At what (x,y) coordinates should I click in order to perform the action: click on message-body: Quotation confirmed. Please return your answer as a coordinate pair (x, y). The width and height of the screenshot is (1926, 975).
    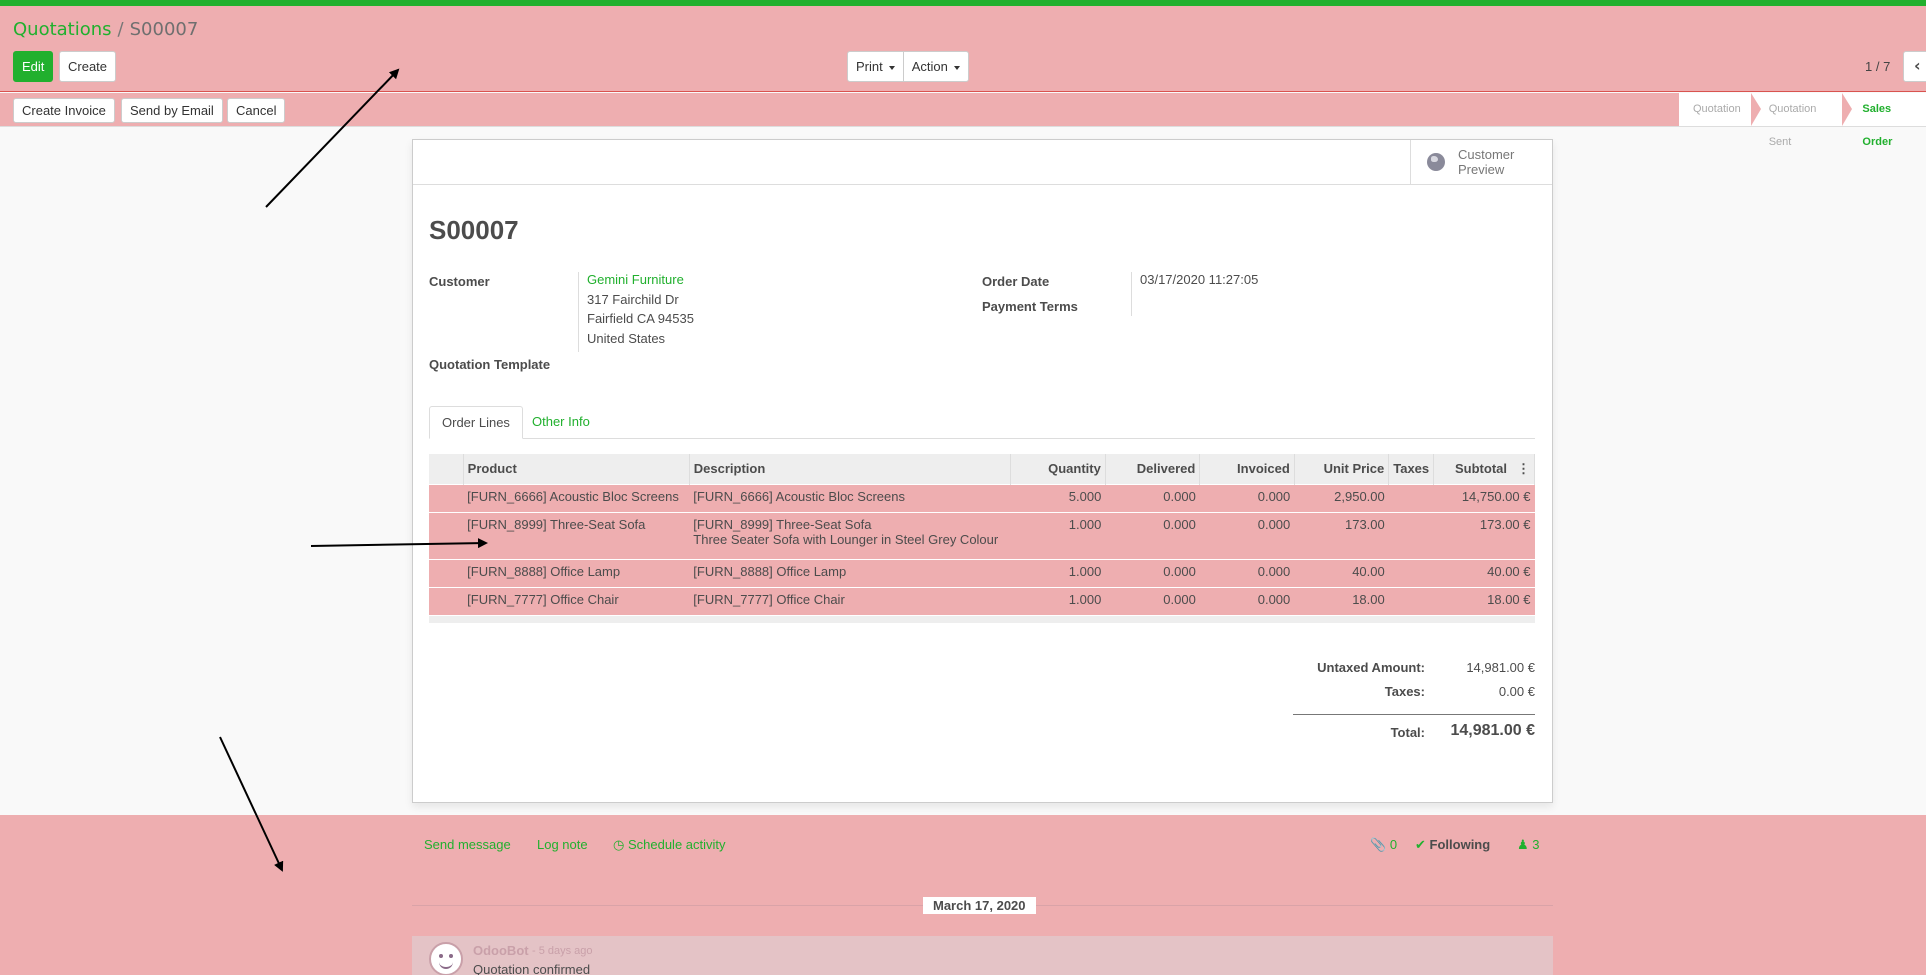
    Looking at the image, I should click on (532, 968).